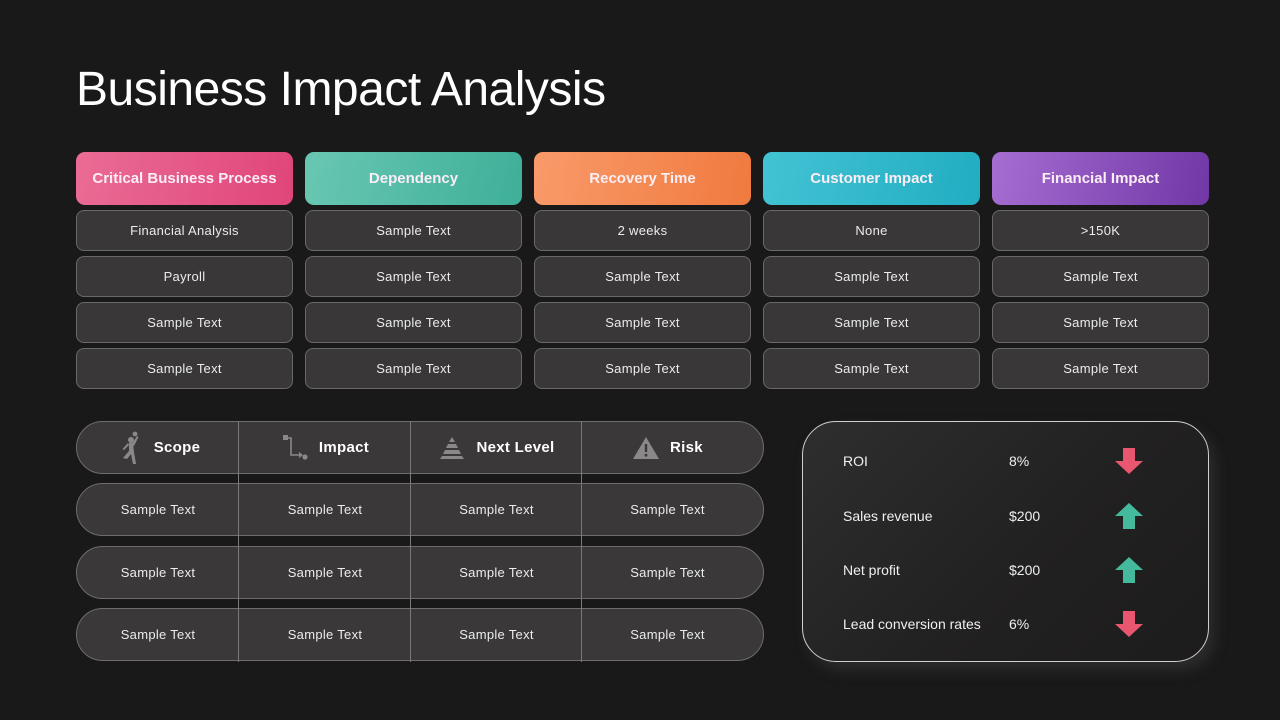 The image size is (1280, 720). I want to click on header-next-level: Next Level, so click(496, 447).